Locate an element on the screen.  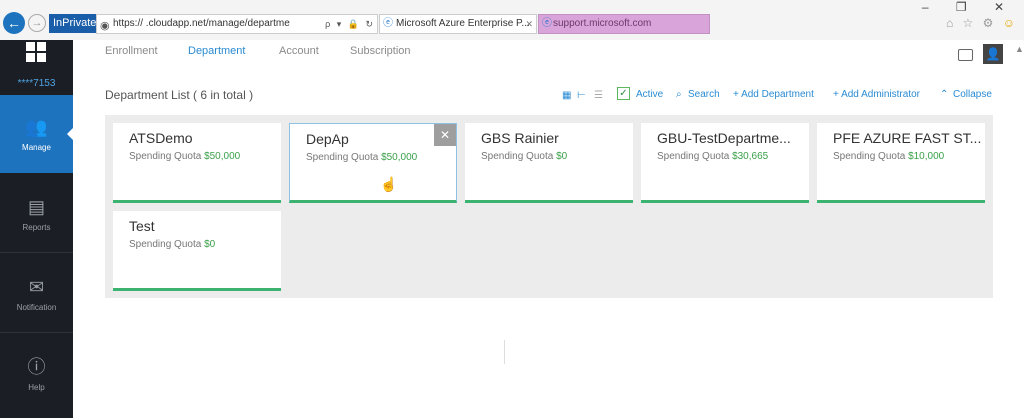
window-controls: – ❐ ✕ is located at coordinates (969, 7).